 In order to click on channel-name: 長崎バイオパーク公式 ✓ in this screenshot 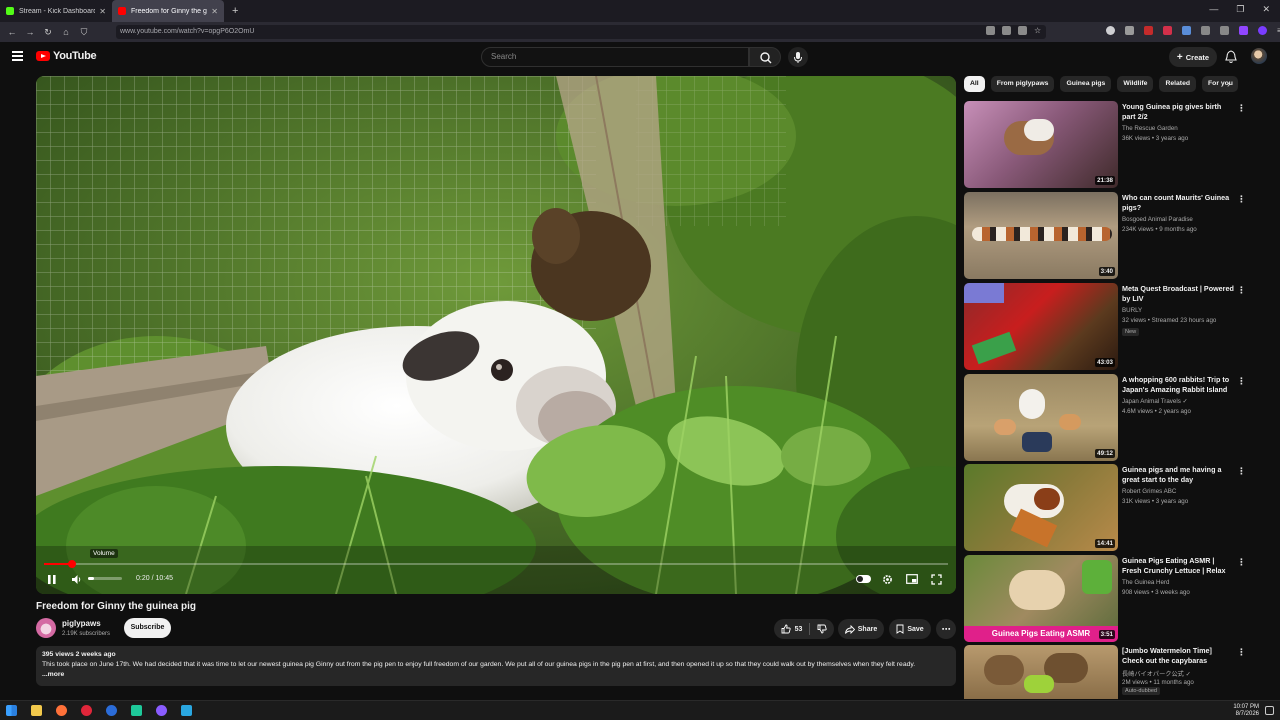, I will do `click(1156, 673)`.